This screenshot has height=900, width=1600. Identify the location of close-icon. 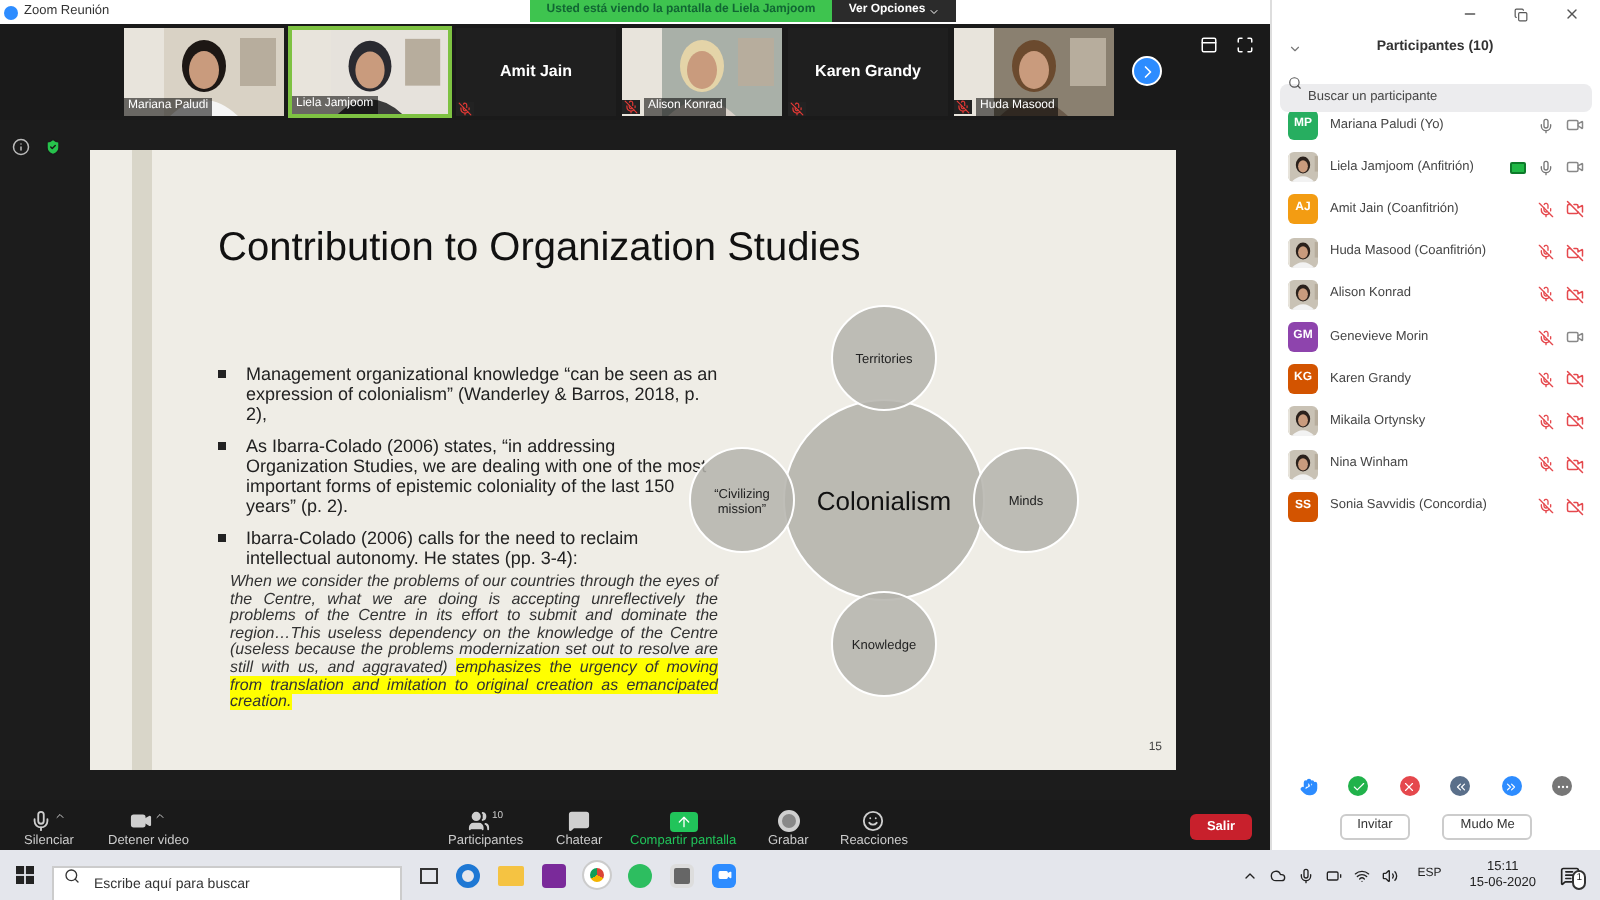
(1572, 14).